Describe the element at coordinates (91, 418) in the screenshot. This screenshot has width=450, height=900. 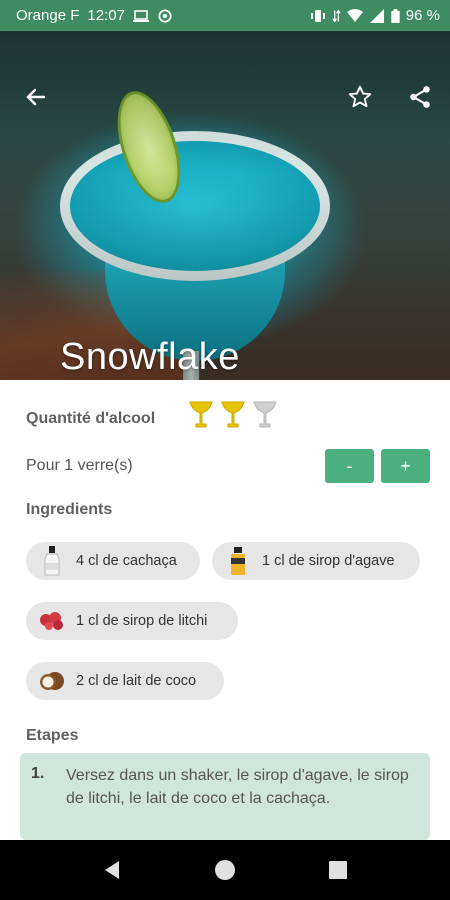
I see `alcohol-quantity-label: Quantité d'alcool` at that location.